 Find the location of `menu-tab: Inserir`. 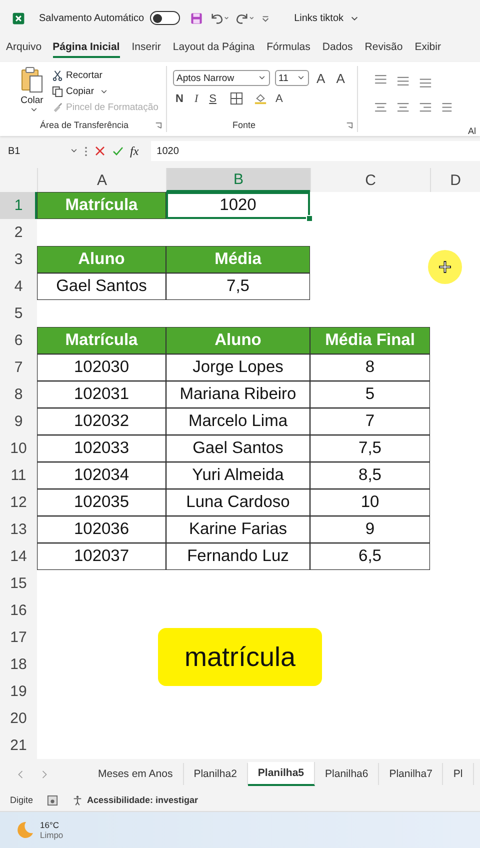

menu-tab: Inserir is located at coordinates (146, 48).